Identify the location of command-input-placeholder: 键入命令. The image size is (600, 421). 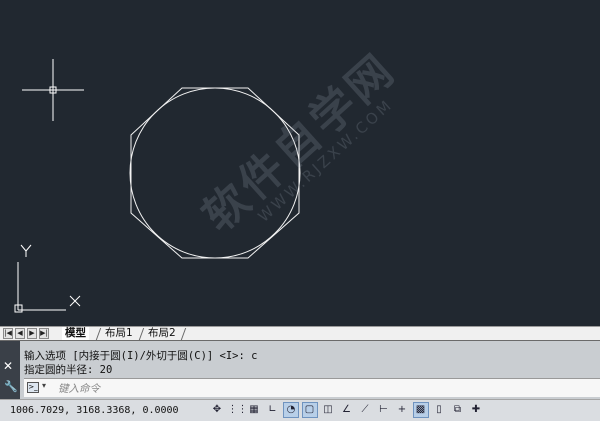
(79, 389).